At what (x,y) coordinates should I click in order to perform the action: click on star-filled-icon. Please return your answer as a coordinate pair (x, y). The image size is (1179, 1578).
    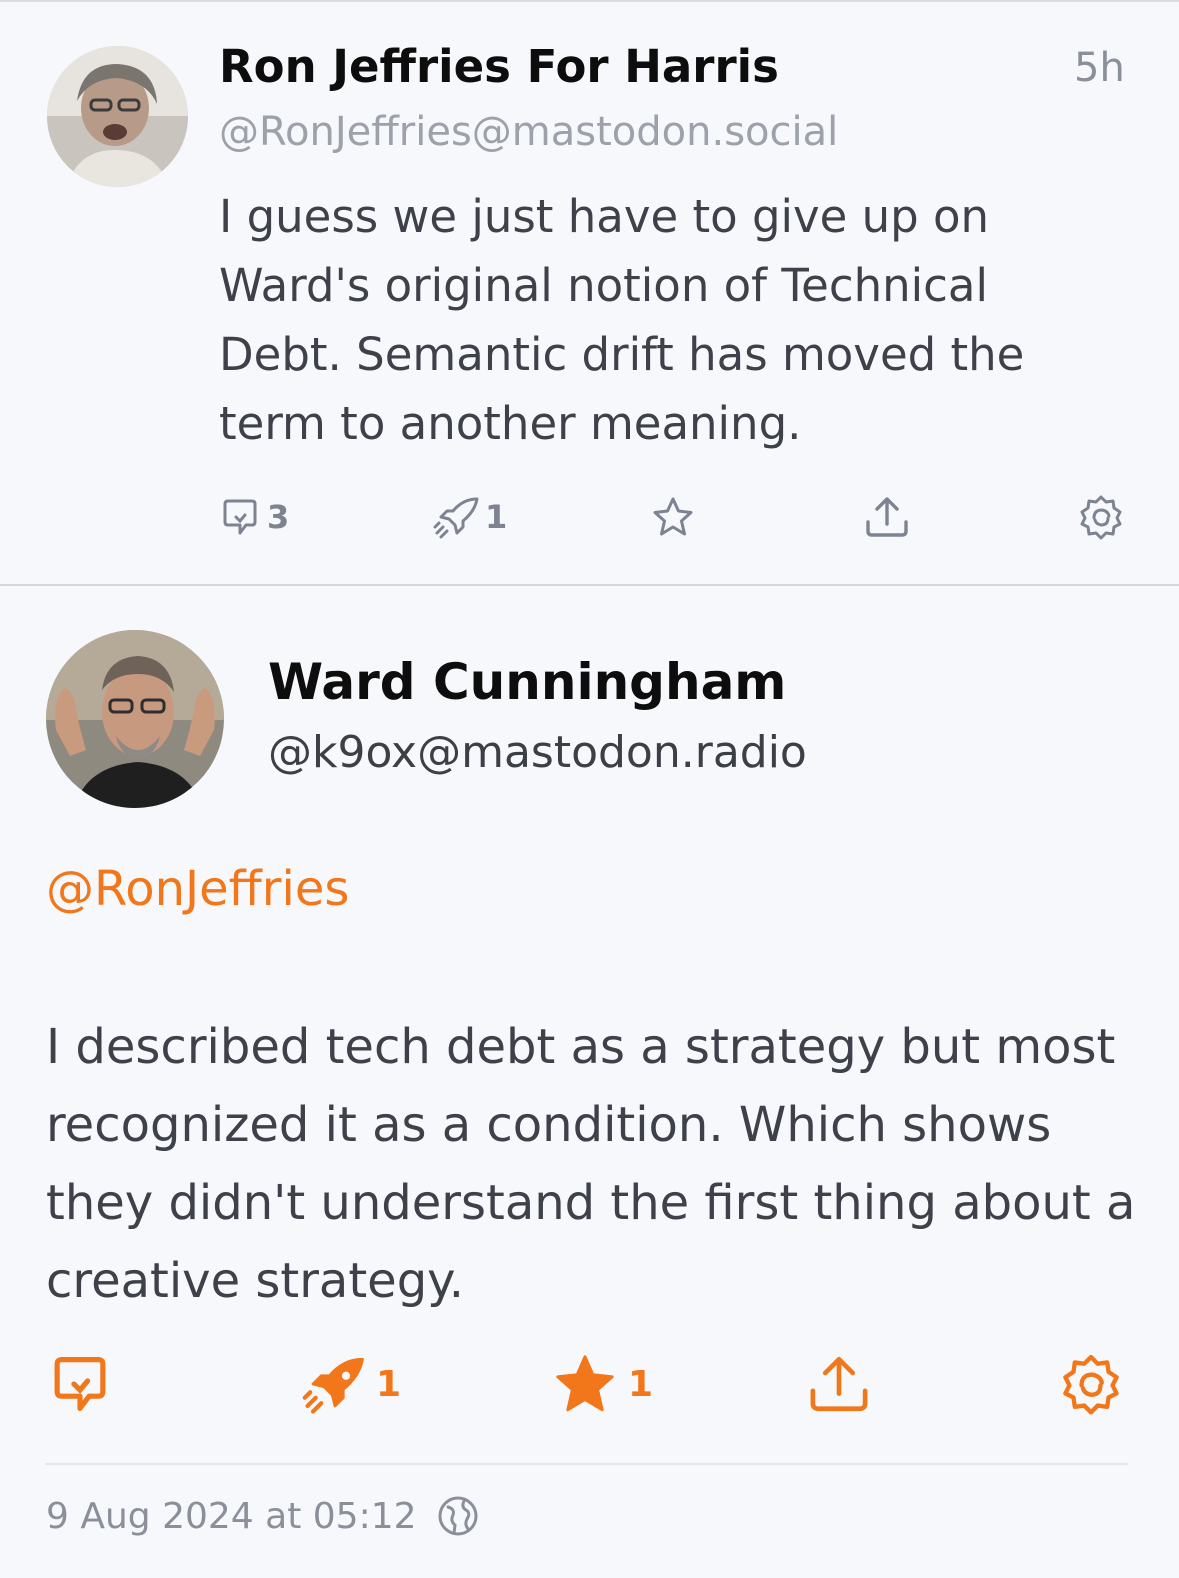
    Looking at the image, I should click on (585, 1383).